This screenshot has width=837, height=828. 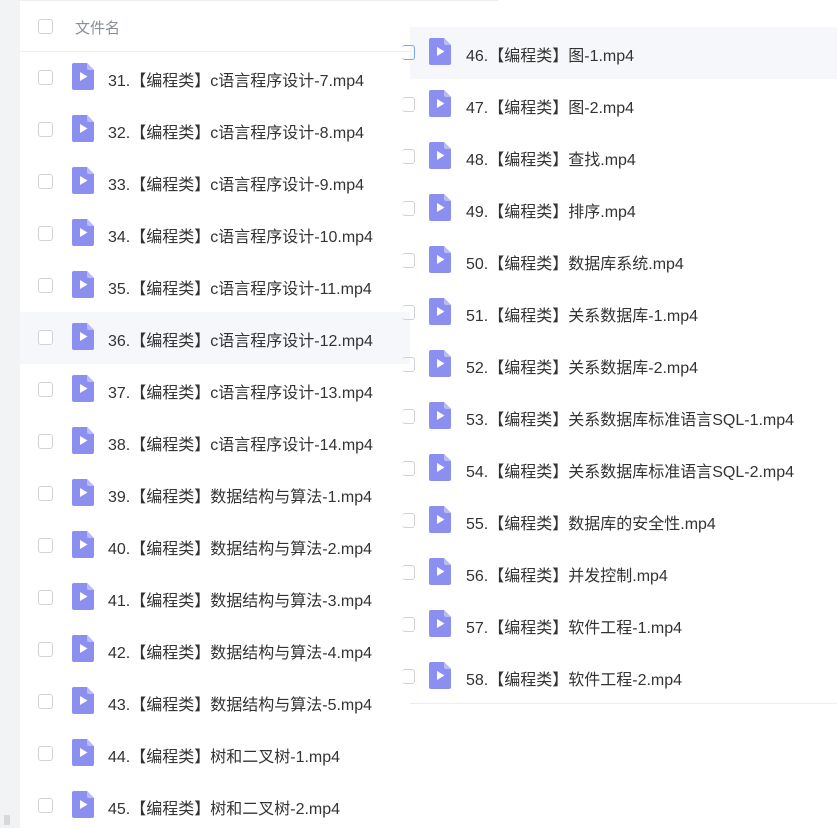 I want to click on file-row: 37.【编程类】c语言程序设计-13.mp4, so click(x=215, y=390).